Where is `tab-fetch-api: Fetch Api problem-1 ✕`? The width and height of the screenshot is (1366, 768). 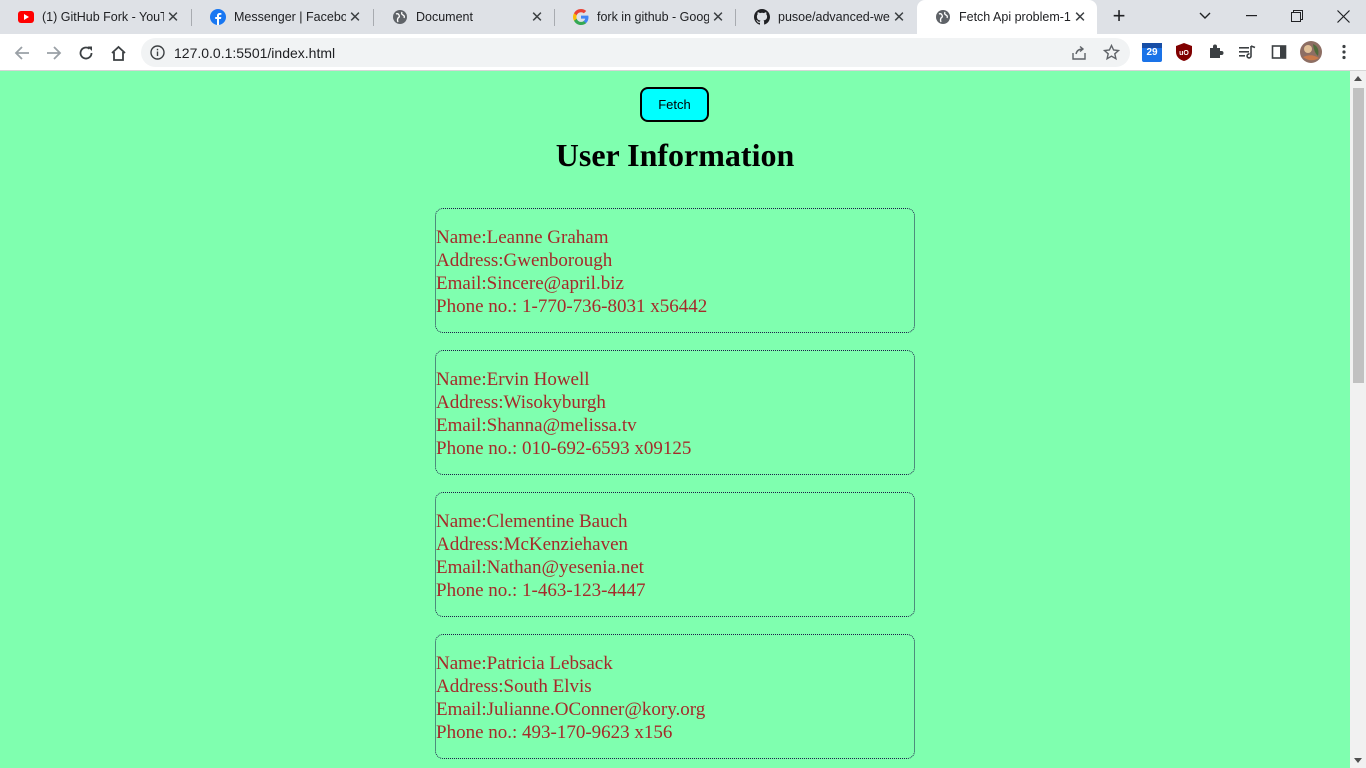 tab-fetch-api: Fetch Api problem-1 ✕ is located at coordinates (1007, 17).